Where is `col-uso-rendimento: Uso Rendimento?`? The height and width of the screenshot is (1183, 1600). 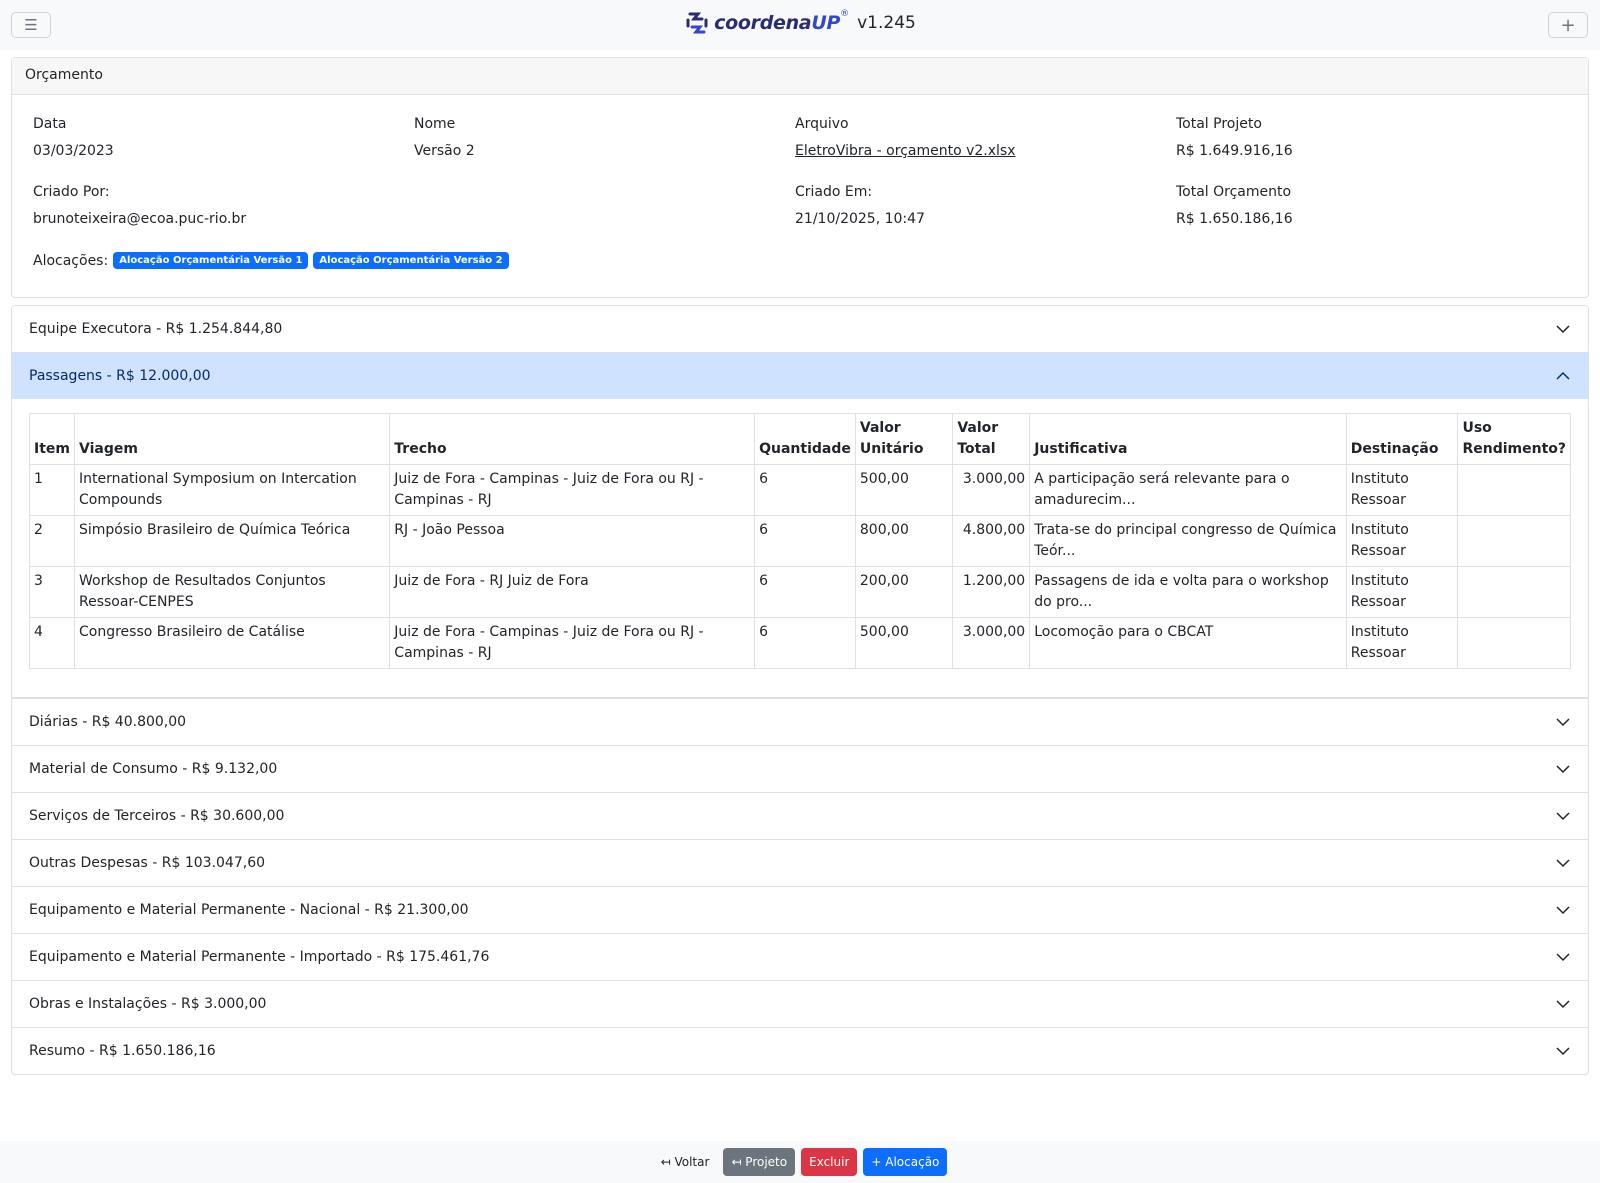 col-uso-rendimento: Uso Rendimento? is located at coordinates (1514, 439).